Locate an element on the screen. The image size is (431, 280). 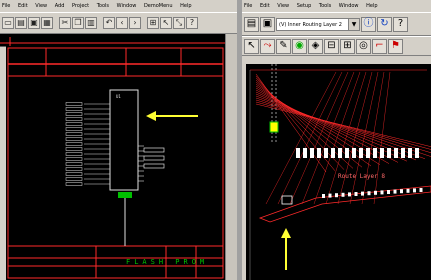
chevron-down-icon: ▼ is located at coordinates (353, 24).